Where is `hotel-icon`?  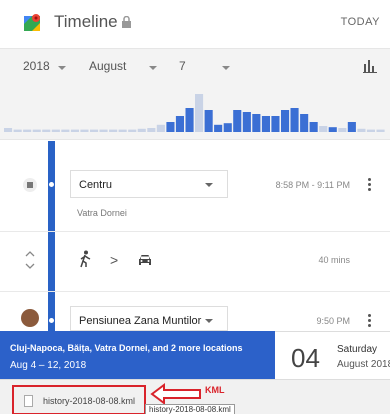
hotel-icon is located at coordinates (30, 318).